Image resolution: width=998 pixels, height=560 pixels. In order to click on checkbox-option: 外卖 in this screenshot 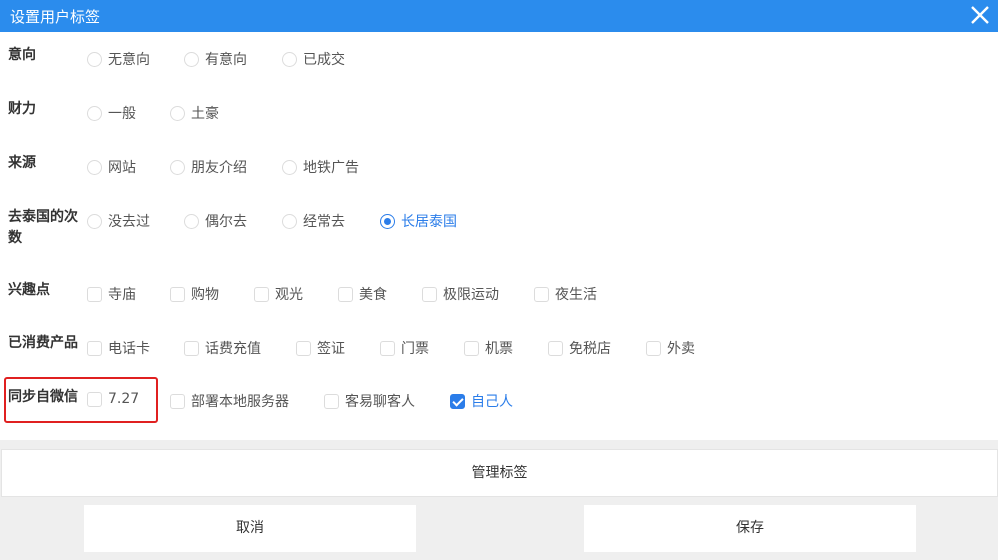, I will do `click(670, 348)`.